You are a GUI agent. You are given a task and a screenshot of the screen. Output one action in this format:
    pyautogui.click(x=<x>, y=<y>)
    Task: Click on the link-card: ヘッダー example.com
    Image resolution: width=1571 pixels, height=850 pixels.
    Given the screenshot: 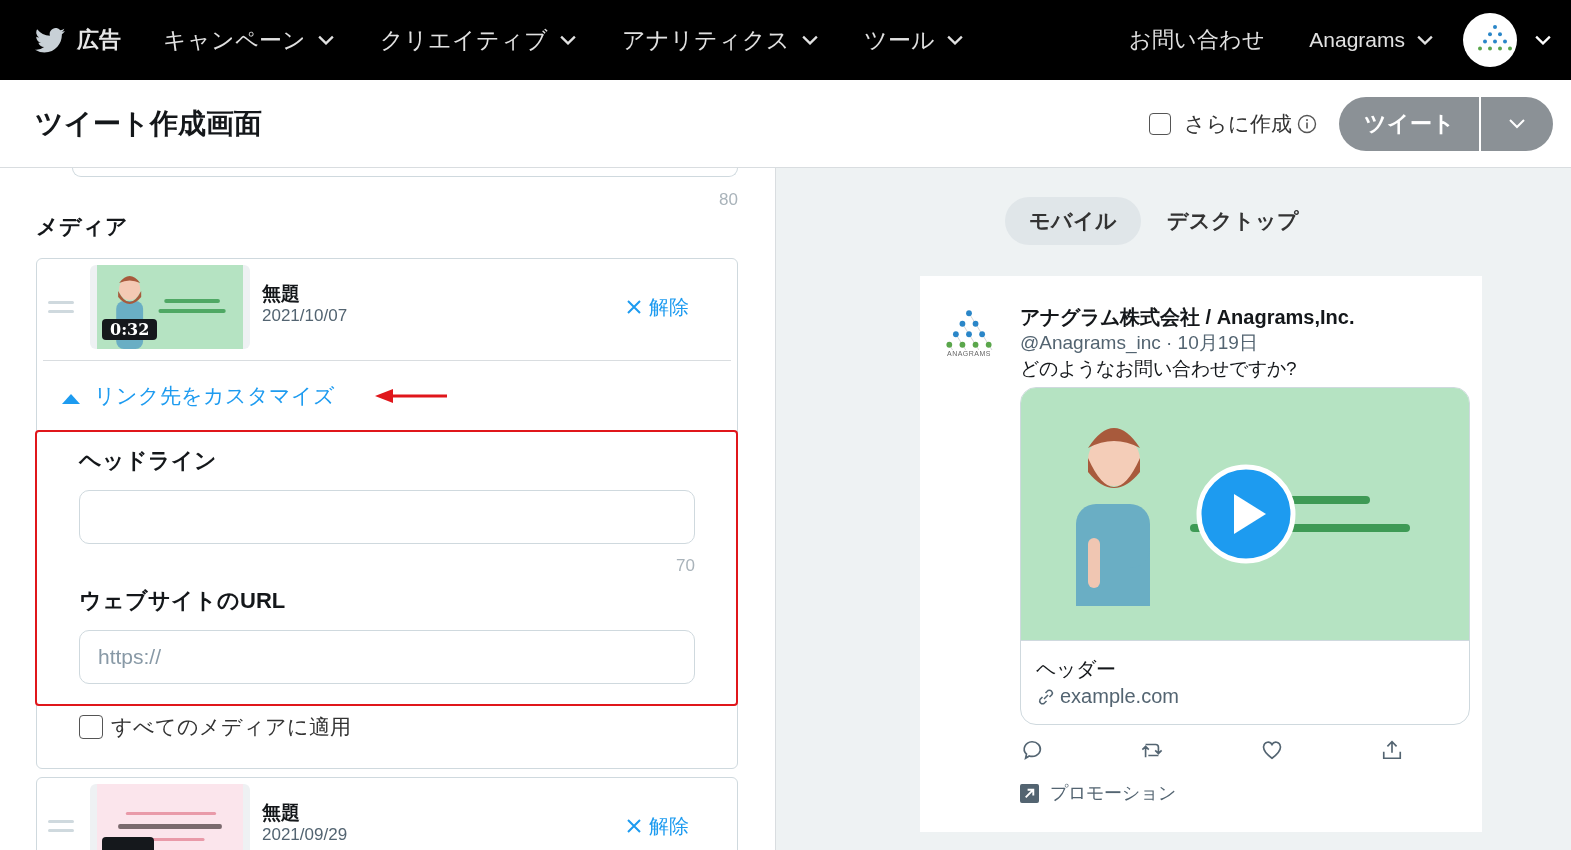 What is the action you would take?
    pyautogui.click(x=1245, y=556)
    